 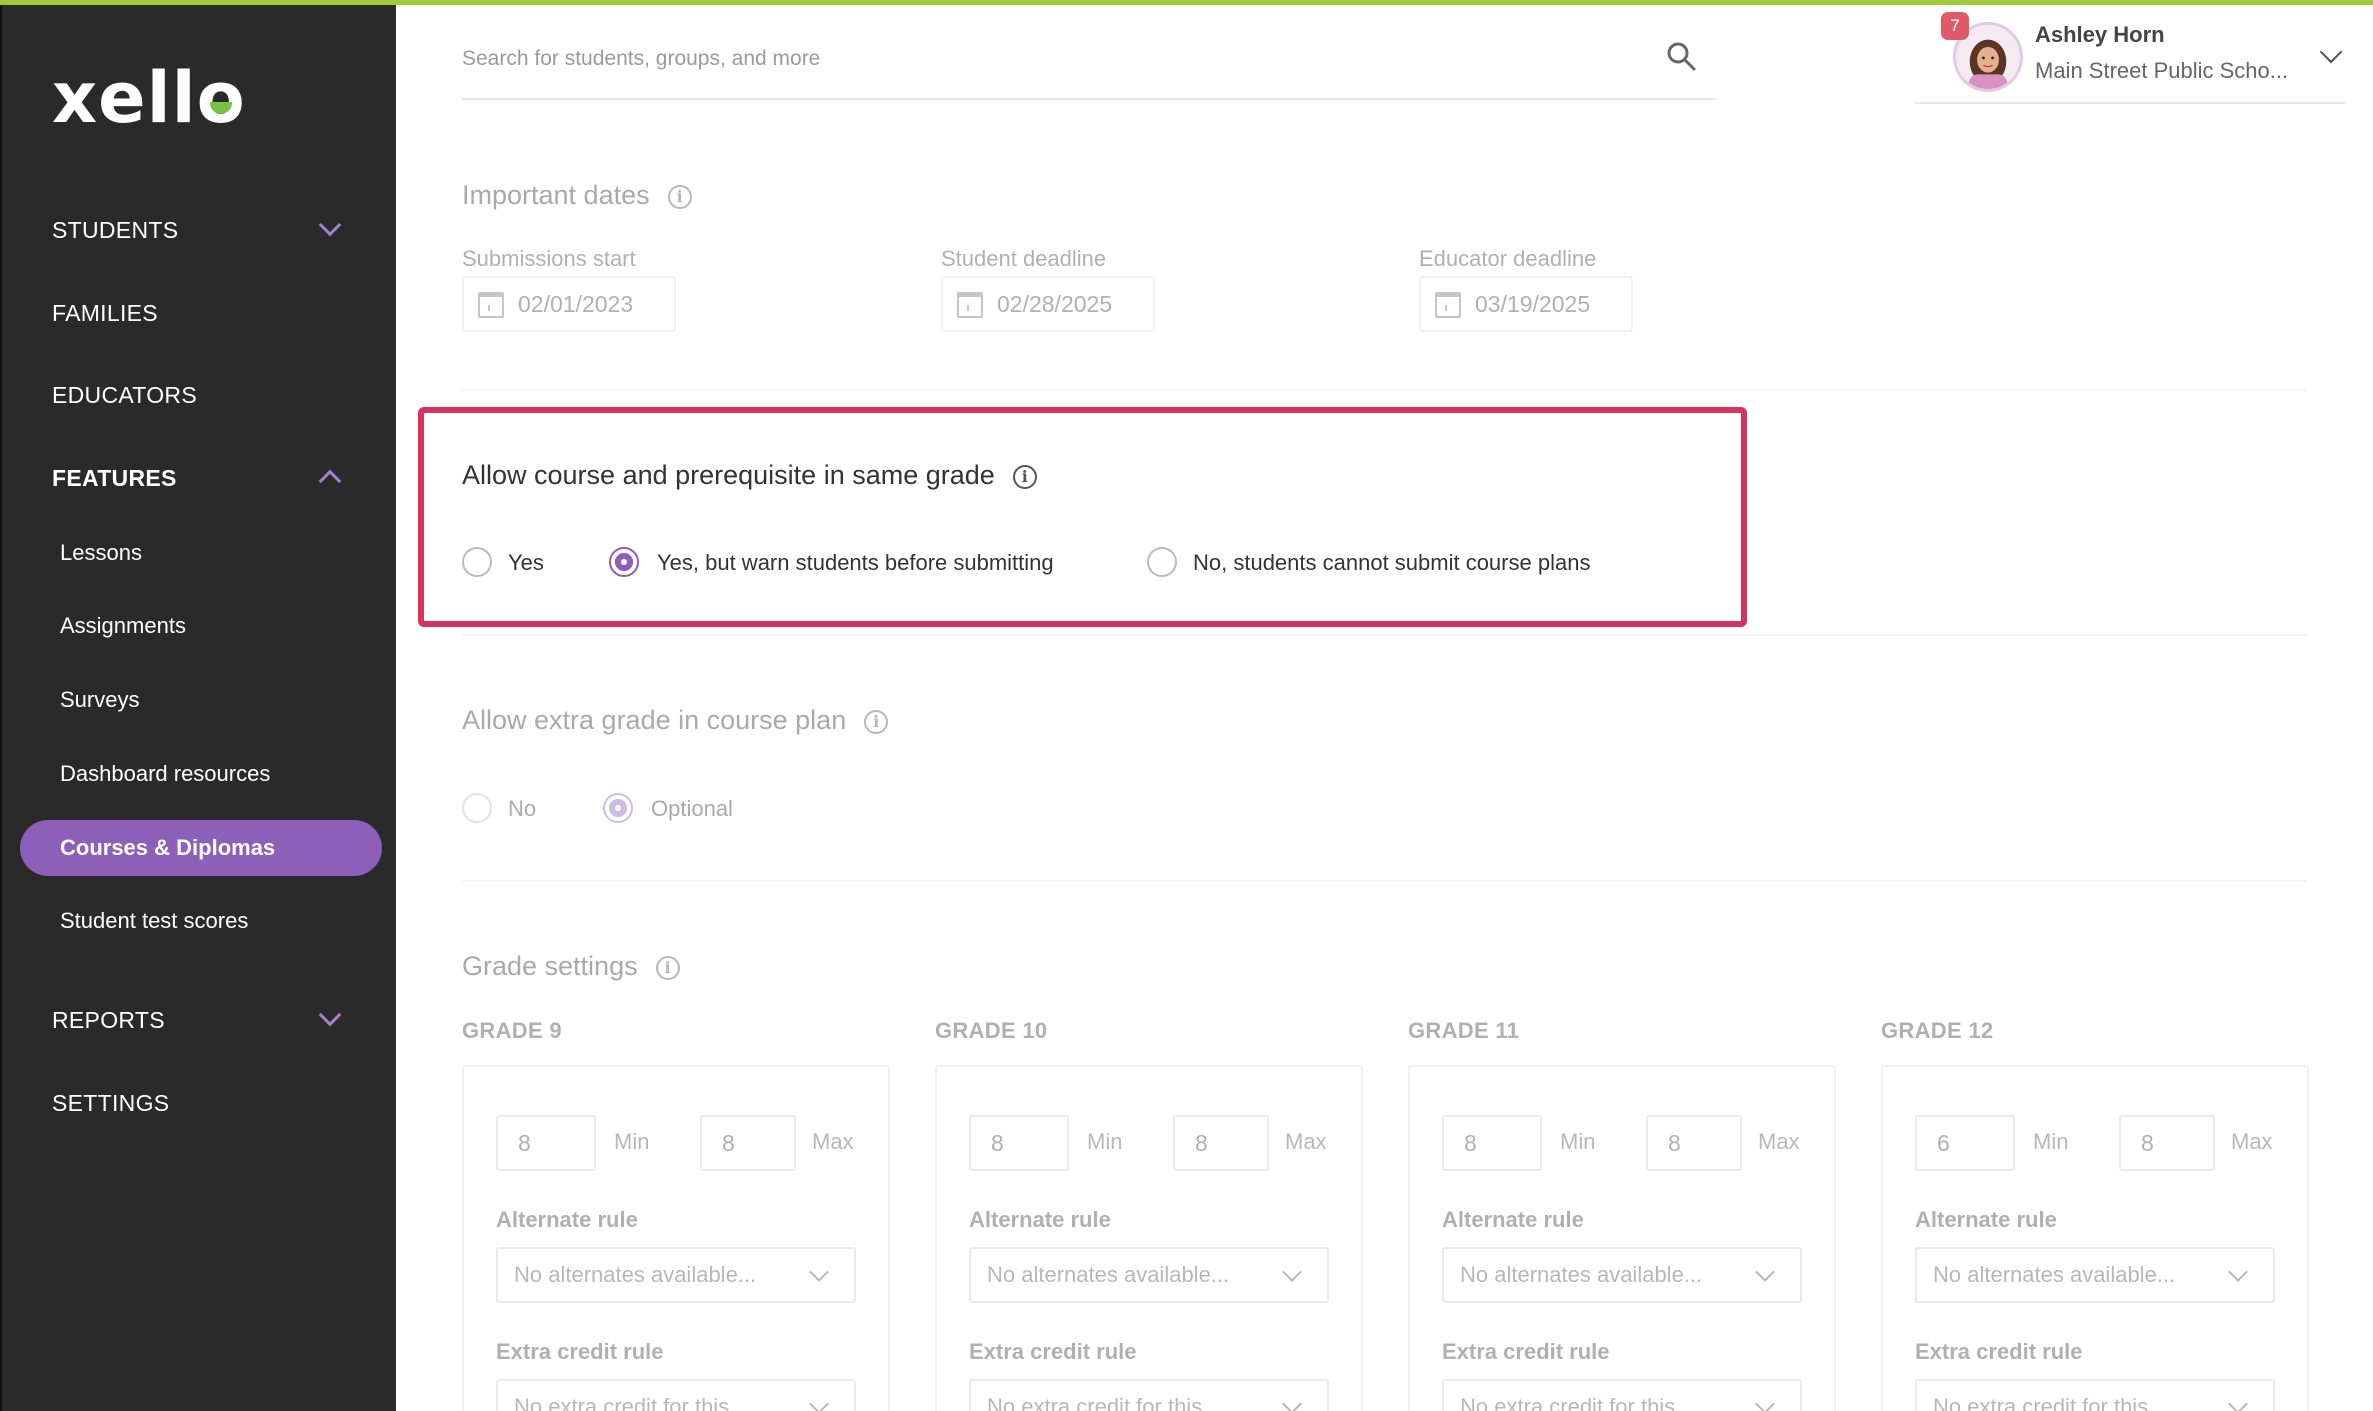 I want to click on date-label: Educator deadline, so click(x=1508, y=258).